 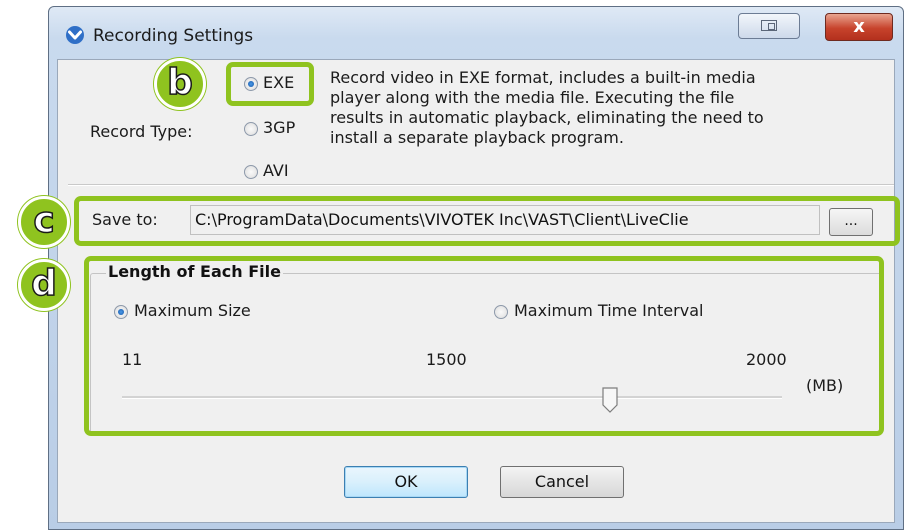 What do you see at coordinates (251, 129) in the screenshot?
I see `radio-3gp-button` at bounding box center [251, 129].